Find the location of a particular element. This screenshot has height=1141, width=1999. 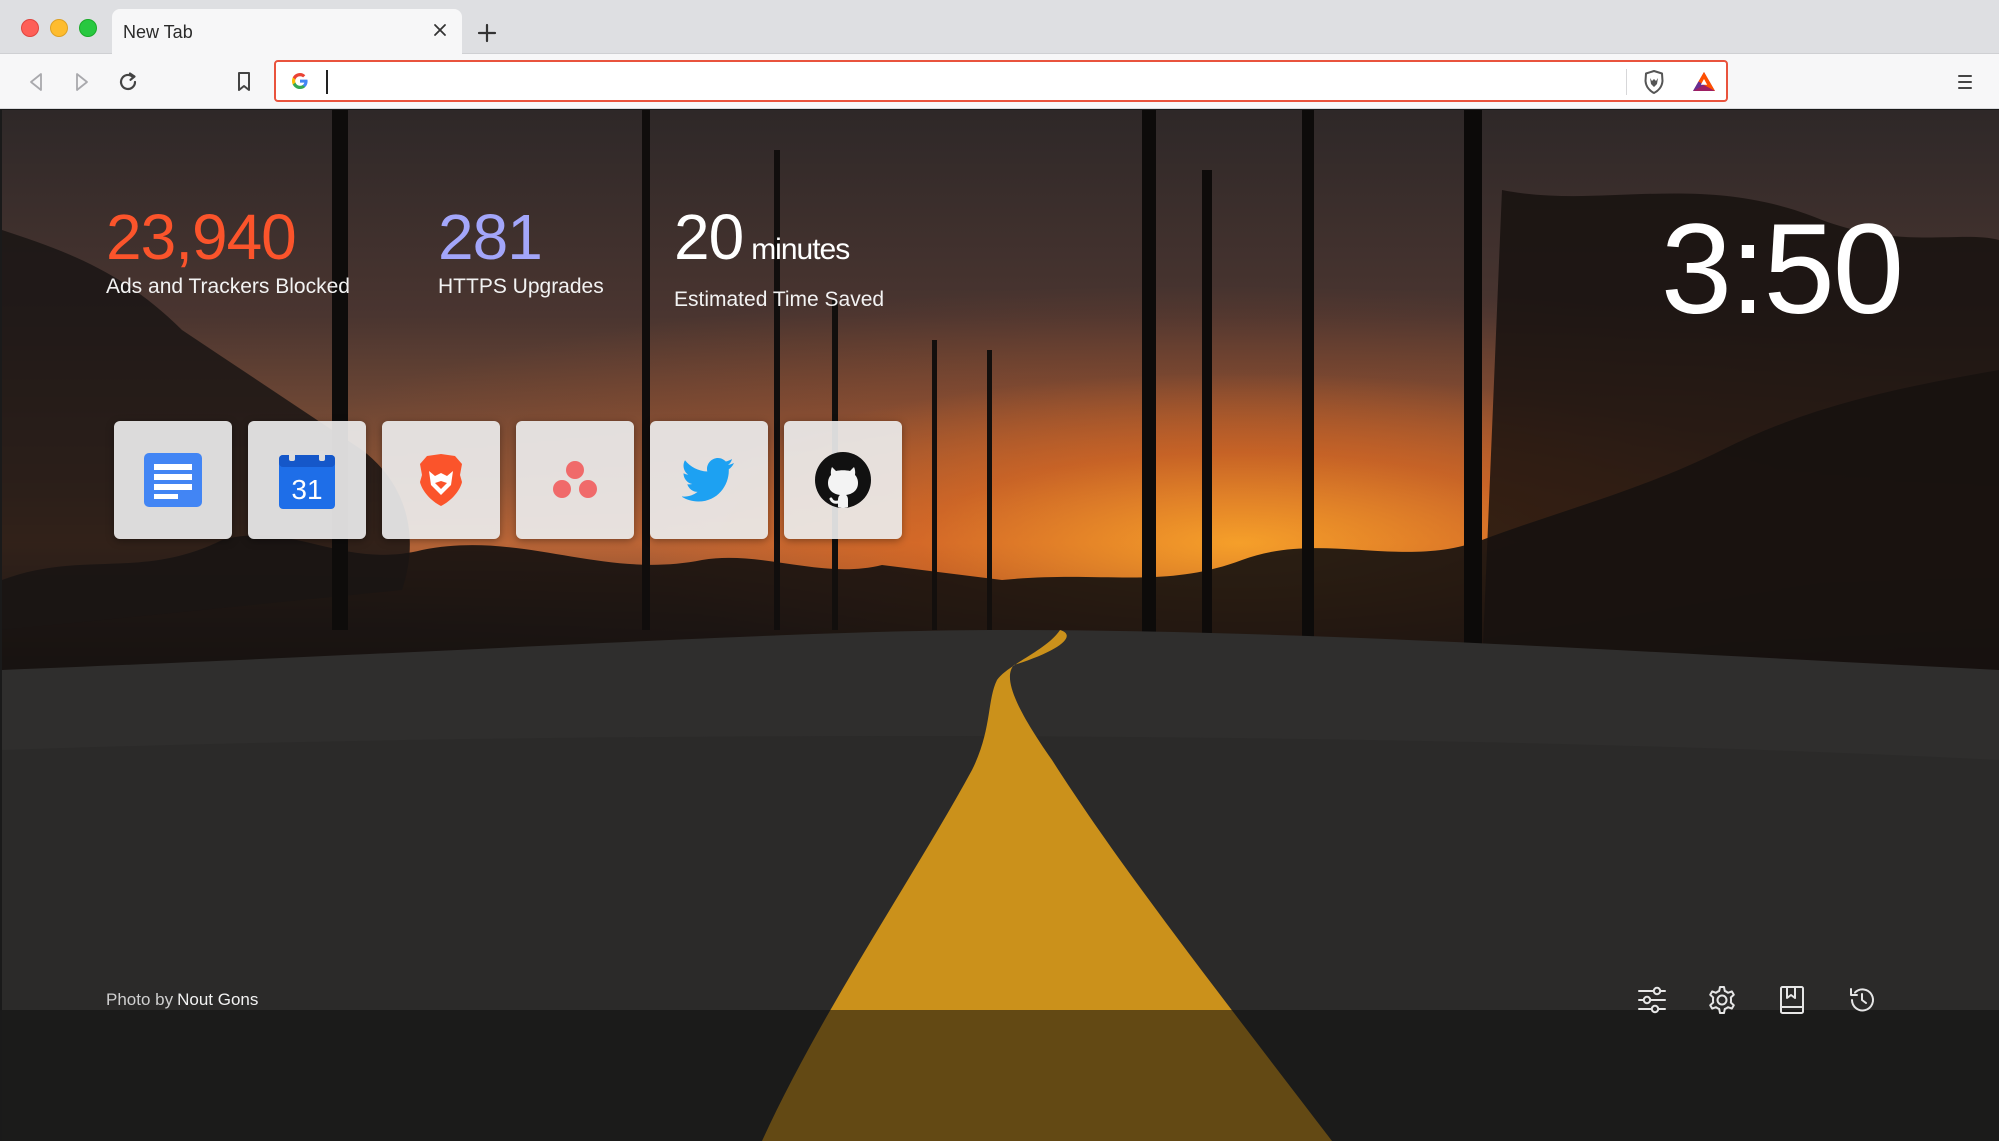

brave-rewards-button is located at coordinates (1704, 82).